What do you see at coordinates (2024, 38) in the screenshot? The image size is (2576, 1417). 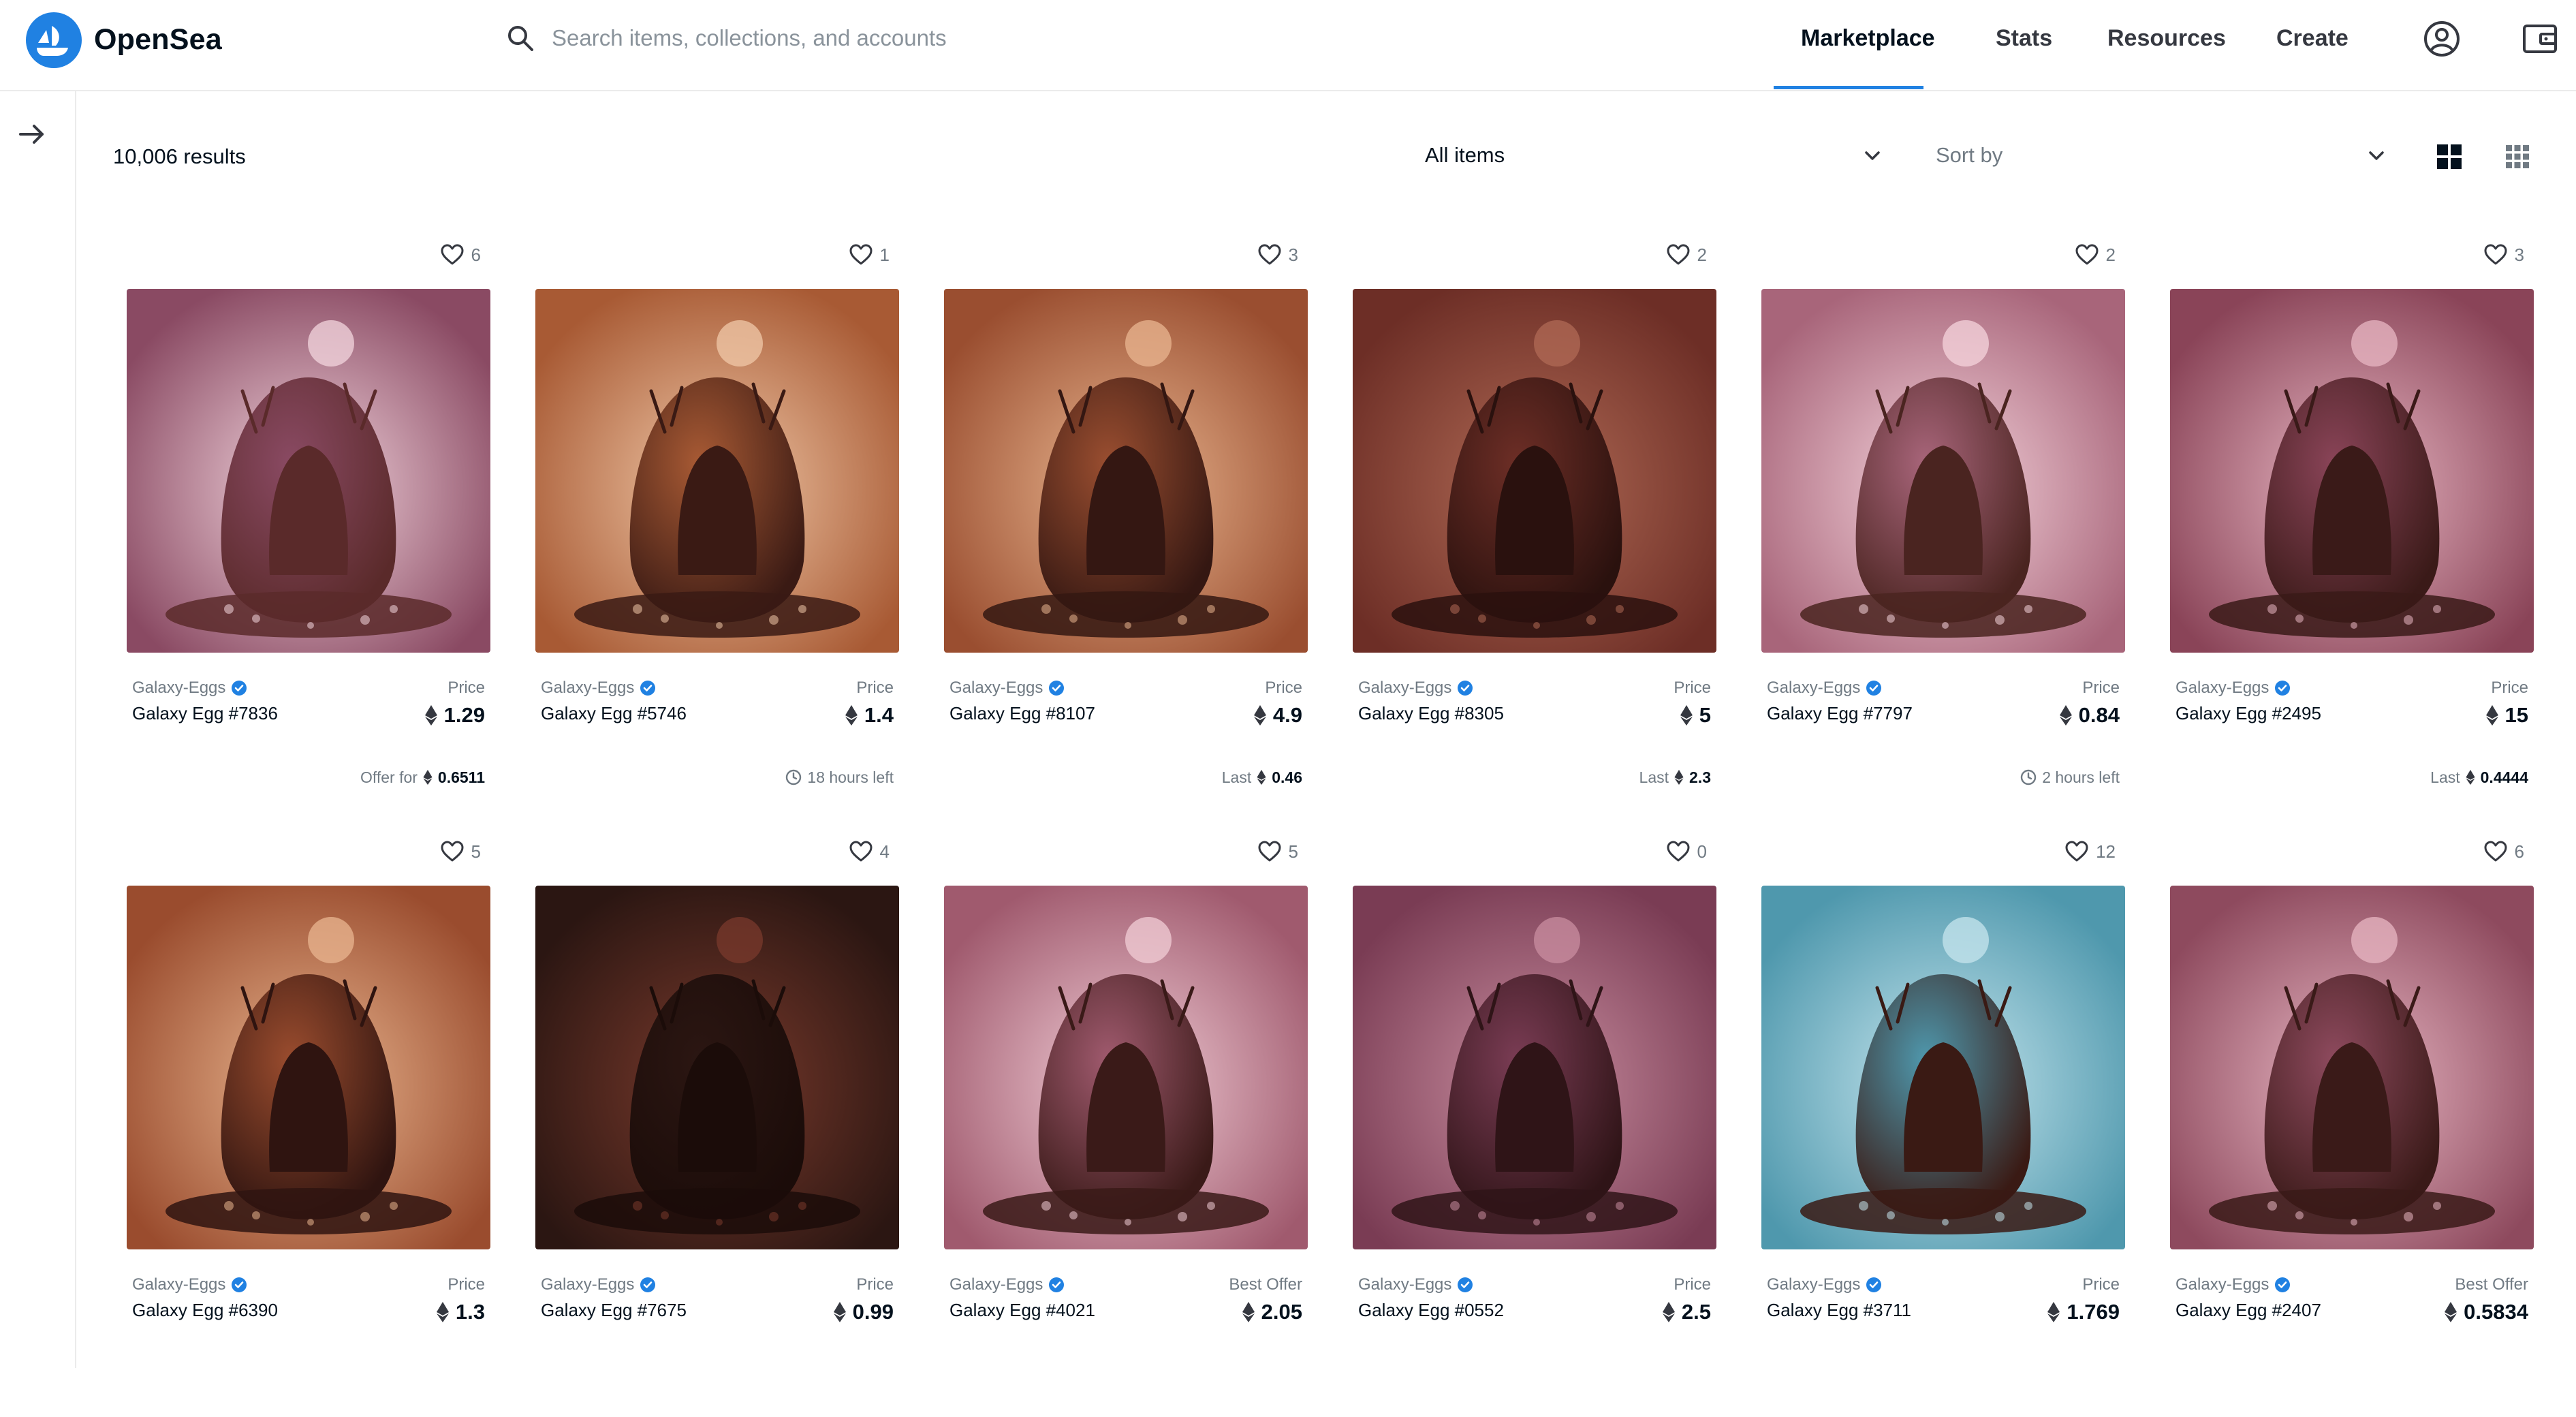 I see `nav-stats: Stats` at bounding box center [2024, 38].